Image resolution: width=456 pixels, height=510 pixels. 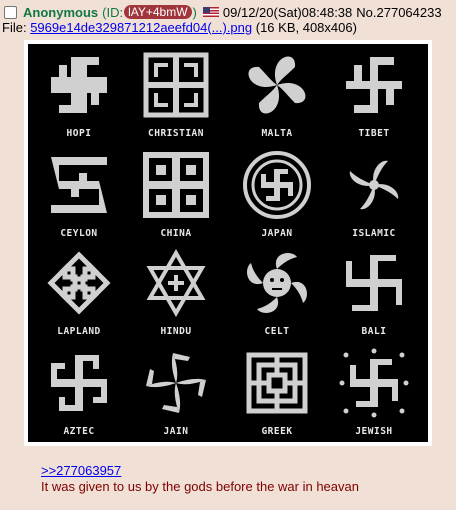 What do you see at coordinates (210, 12) in the screenshot?
I see `us-flag-icon` at bounding box center [210, 12].